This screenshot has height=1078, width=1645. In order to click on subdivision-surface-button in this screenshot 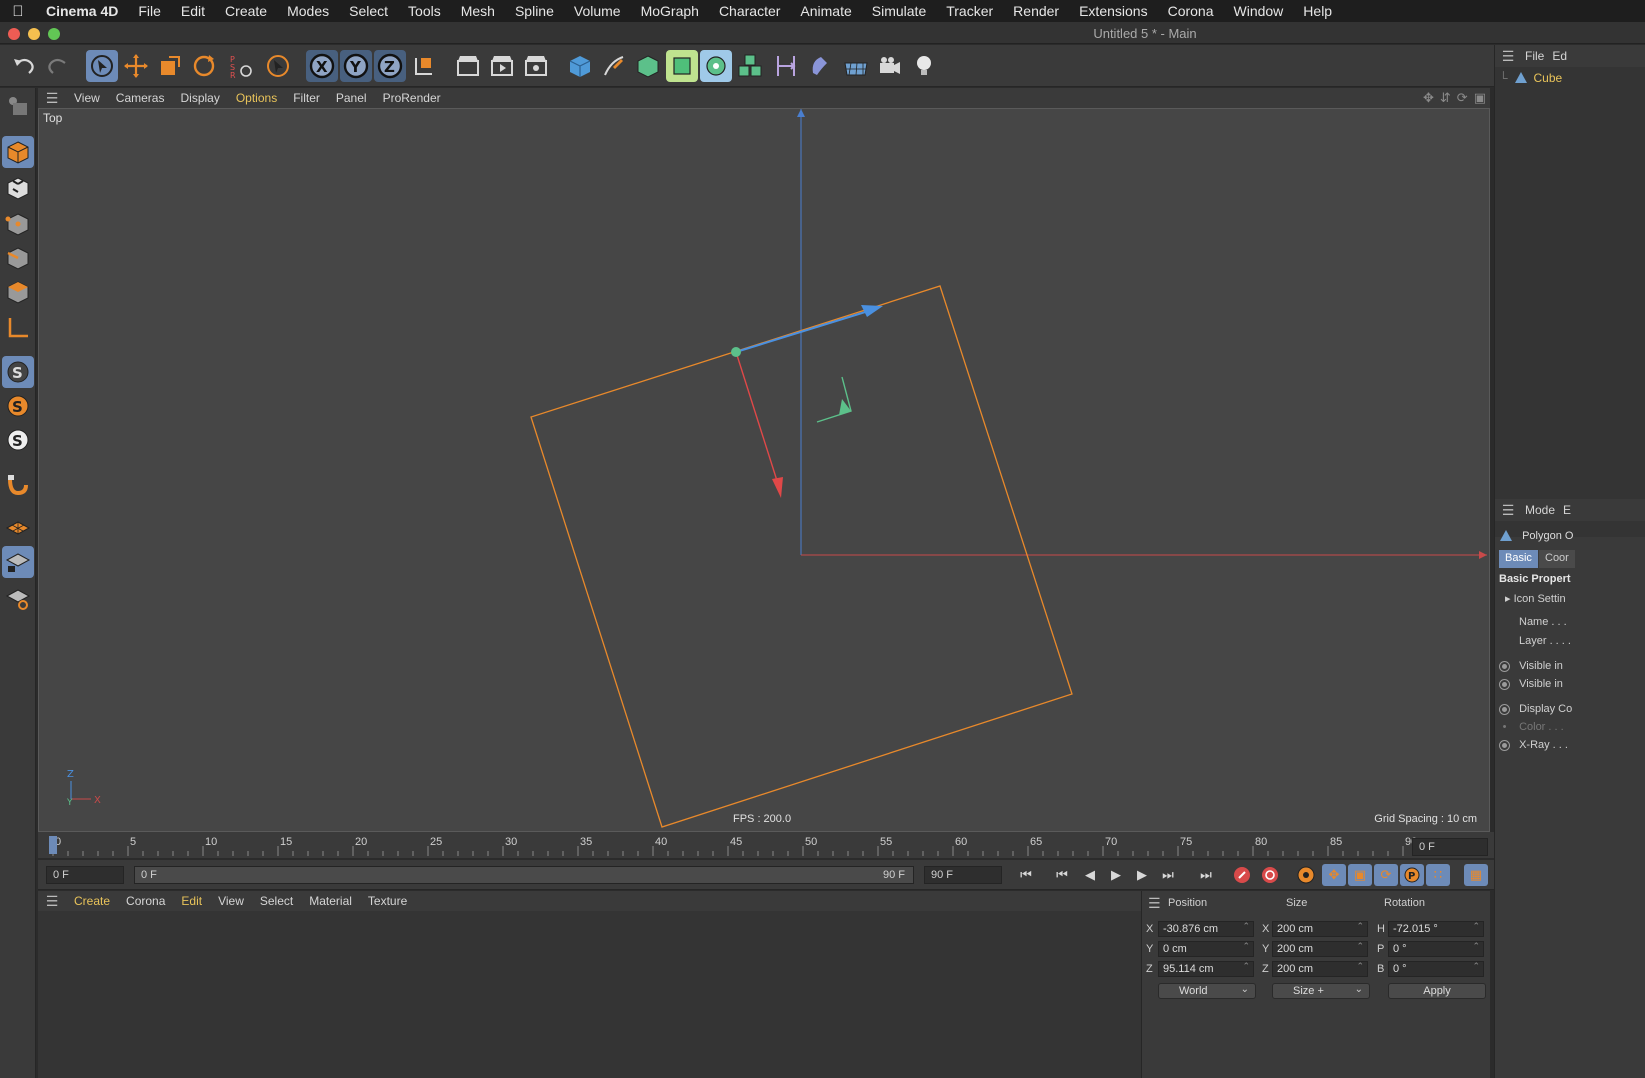, I will do `click(648, 66)`.